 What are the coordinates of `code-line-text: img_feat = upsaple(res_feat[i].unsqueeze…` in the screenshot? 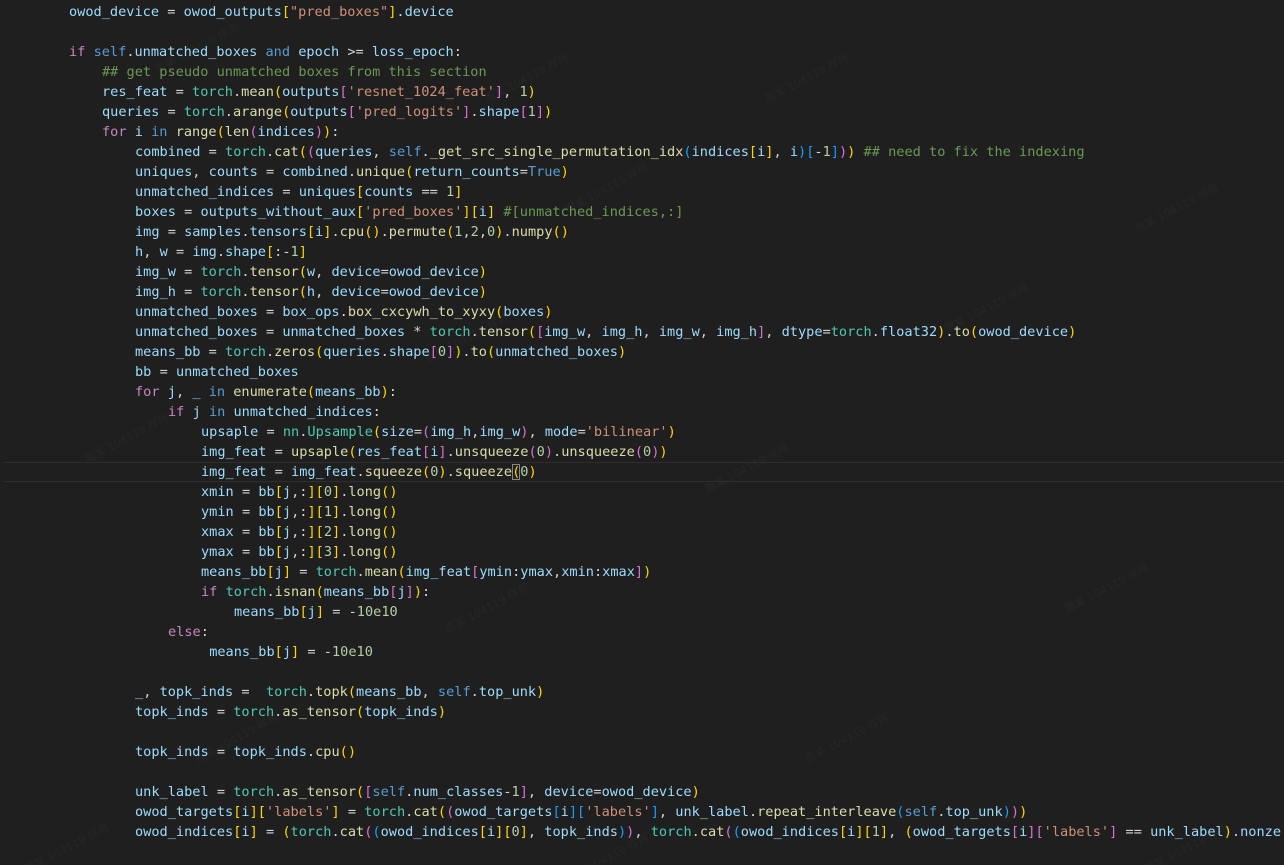 It's located at (434, 452).